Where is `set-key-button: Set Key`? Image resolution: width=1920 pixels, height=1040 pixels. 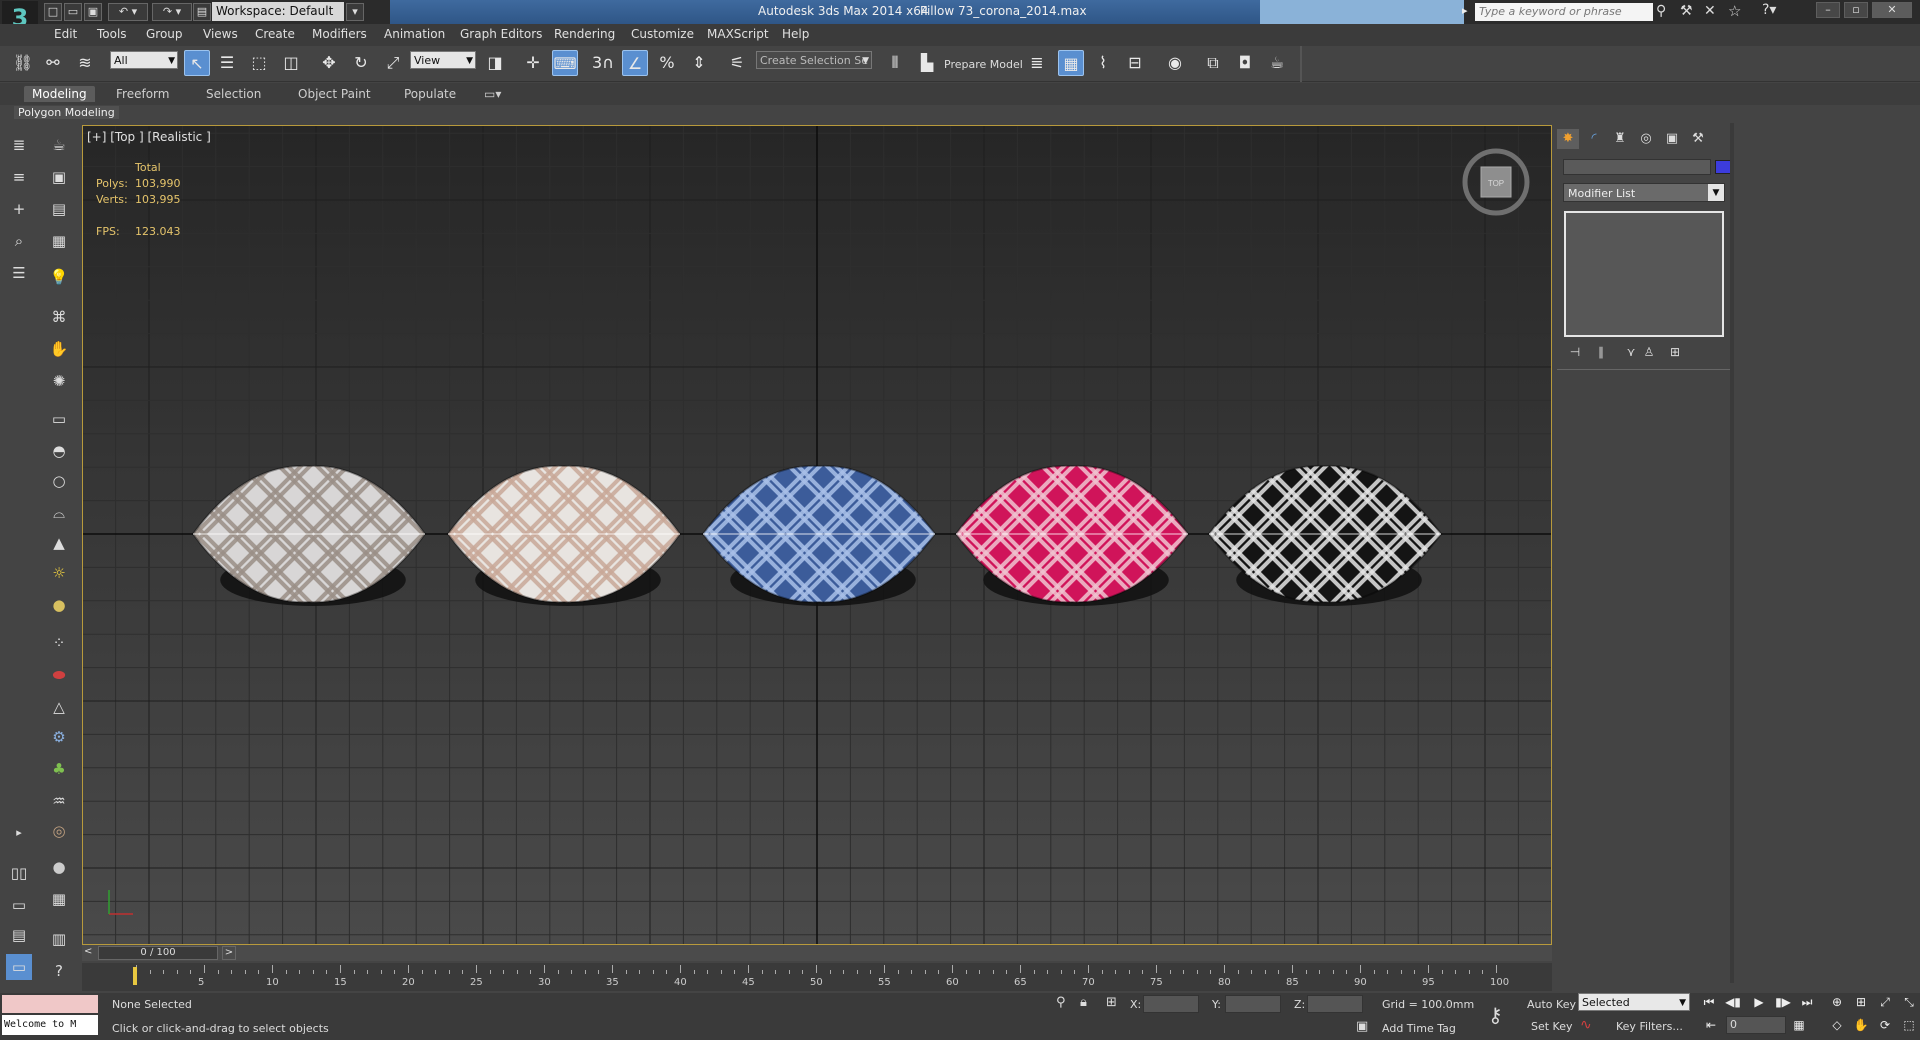
set-key-button: Set Key is located at coordinates (1552, 1026).